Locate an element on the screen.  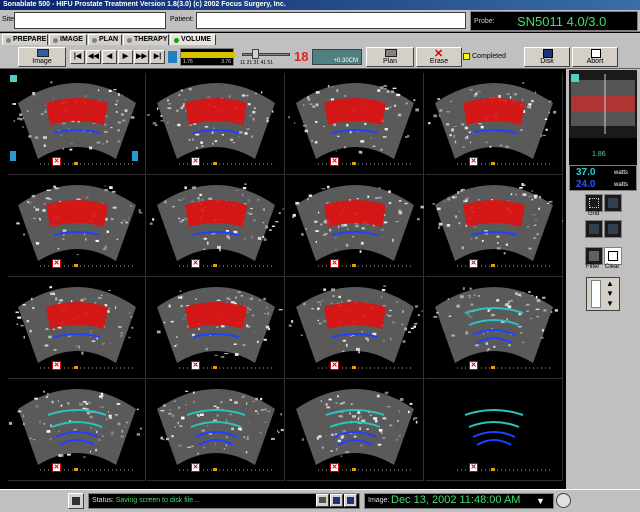
date-dropdown-arrow-icon: ▼ is located at coordinates (542, 501).